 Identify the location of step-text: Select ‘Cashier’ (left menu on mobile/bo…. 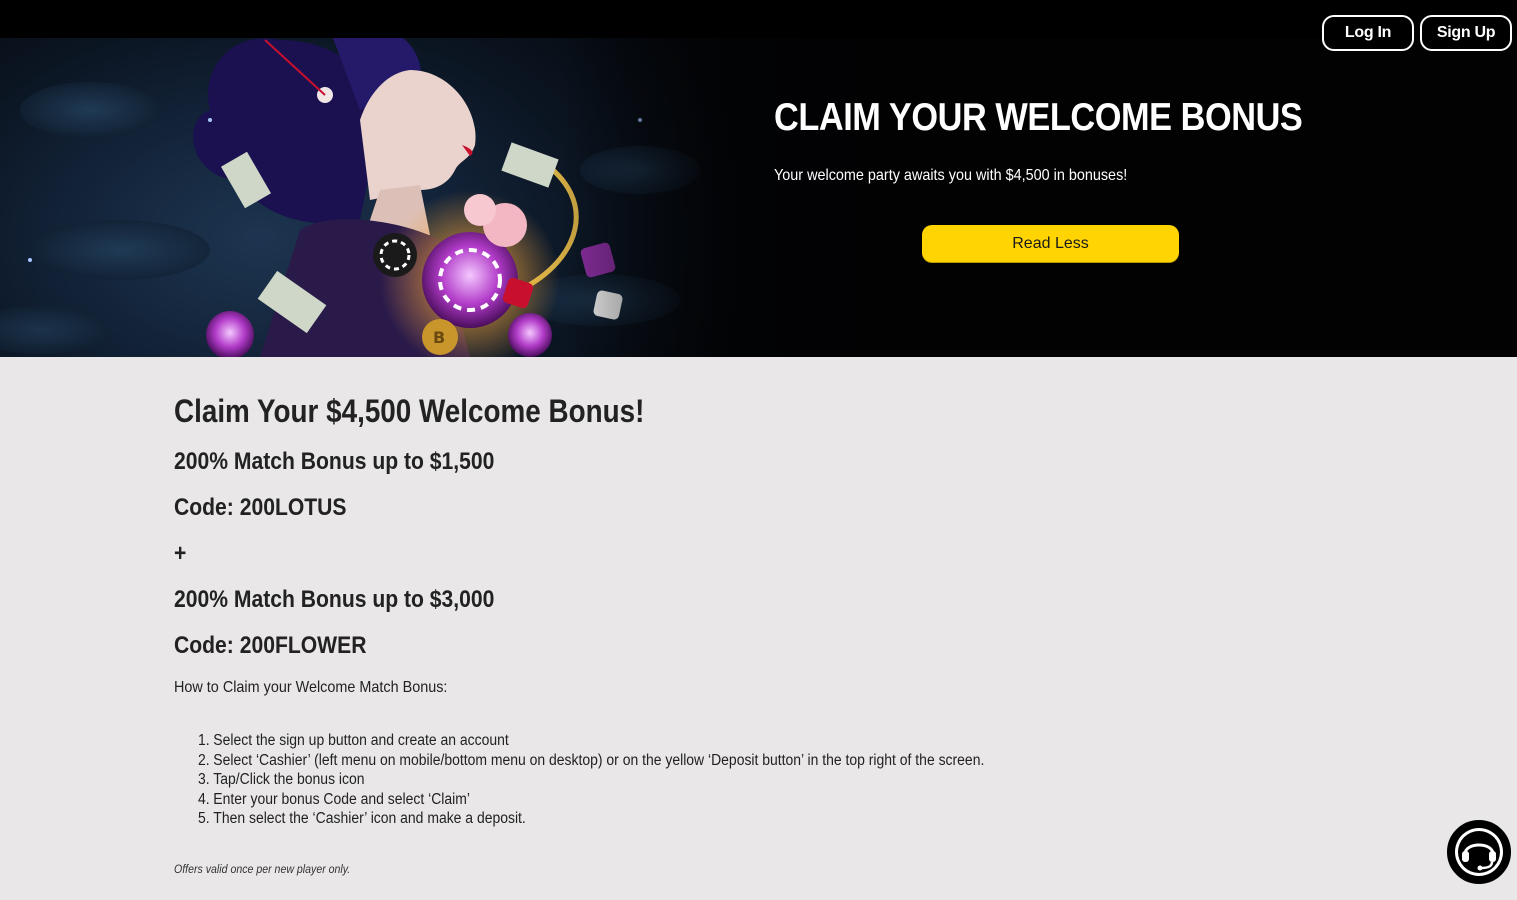
(599, 760).